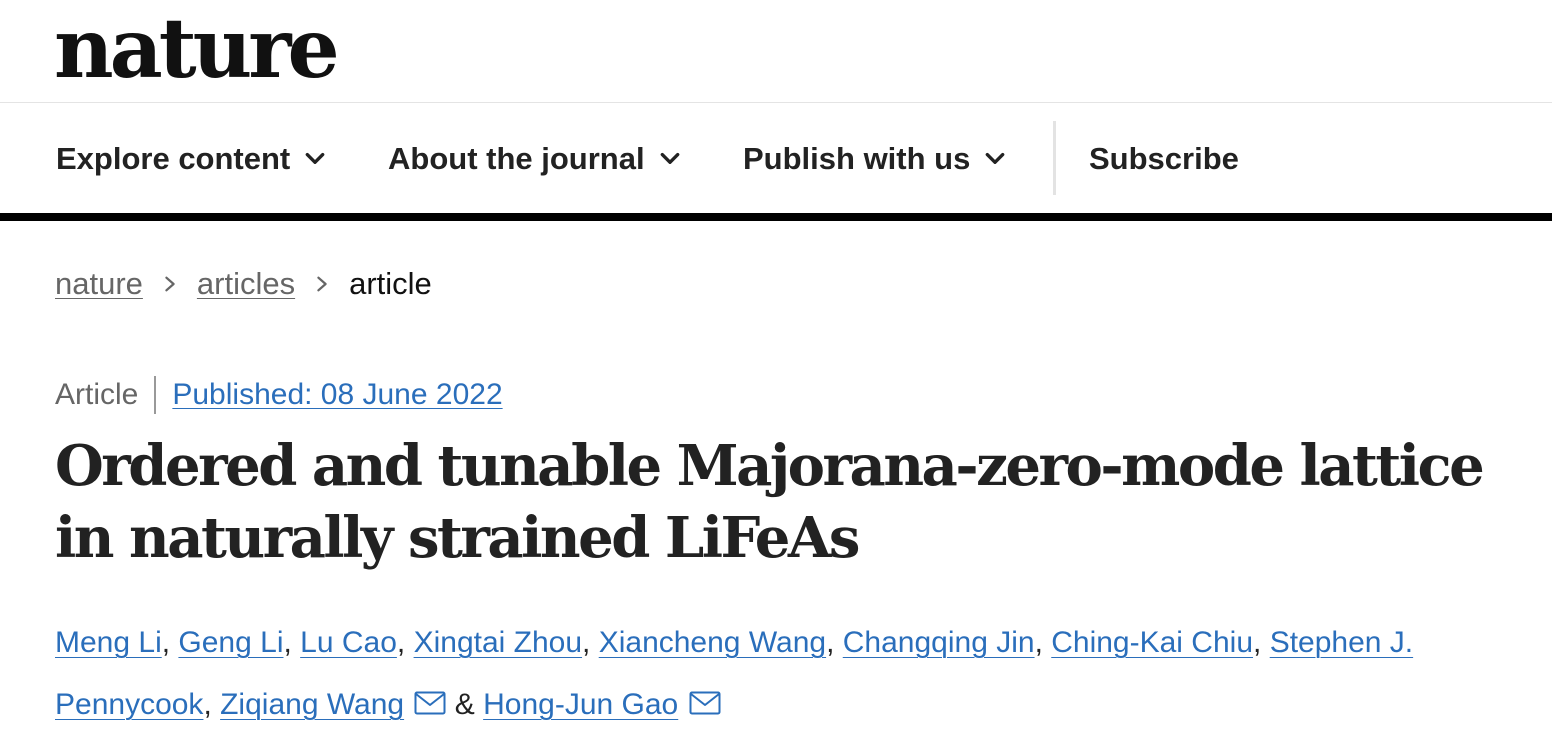 The width and height of the screenshot is (1552, 746). What do you see at coordinates (97, 394) in the screenshot?
I see `article-type: Article` at bounding box center [97, 394].